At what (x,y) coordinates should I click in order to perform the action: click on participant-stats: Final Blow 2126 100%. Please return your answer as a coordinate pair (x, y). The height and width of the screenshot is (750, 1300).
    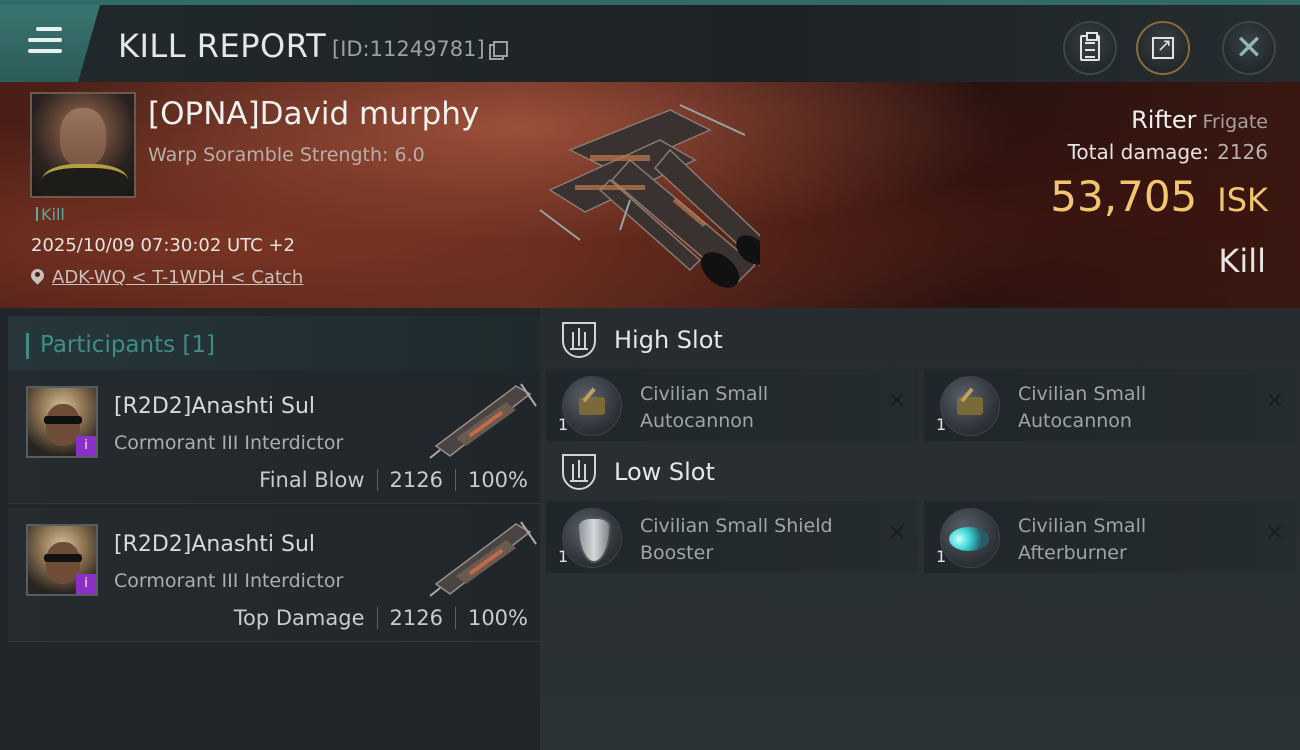
    Looking at the image, I should click on (393, 480).